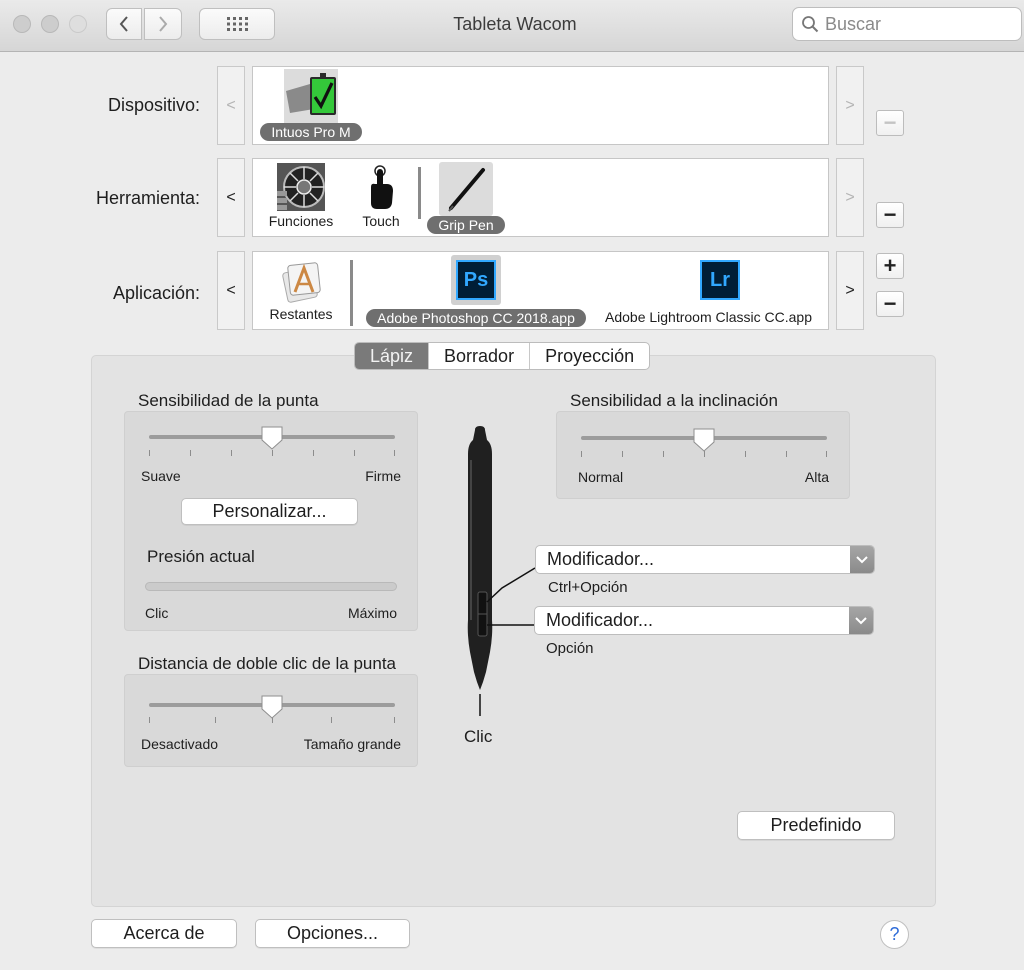 The height and width of the screenshot is (970, 1024). I want to click on tilt-sensitivity-group: Normal Alta, so click(703, 455).